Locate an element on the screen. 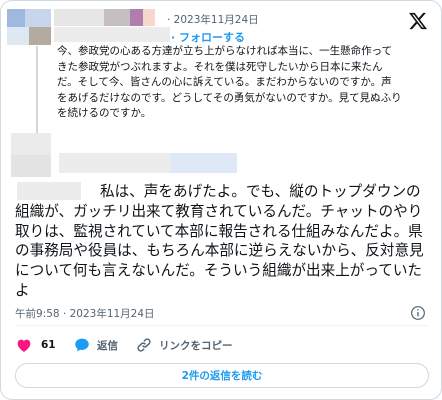 This screenshot has width=442, height=400. reply-button: 返信 is located at coordinates (95, 345).